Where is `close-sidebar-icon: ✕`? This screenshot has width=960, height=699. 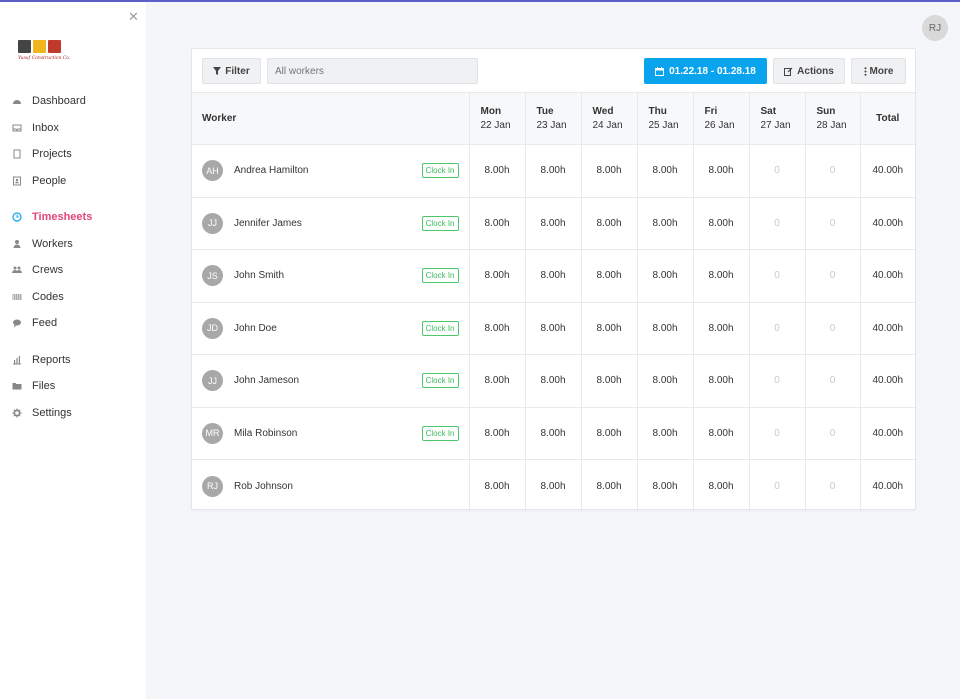 close-sidebar-icon: ✕ is located at coordinates (133, 17).